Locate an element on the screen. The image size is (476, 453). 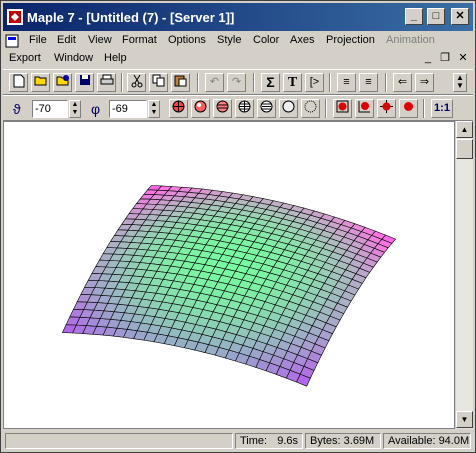
available-value: 94.0M is located at coordinates (454, 441).